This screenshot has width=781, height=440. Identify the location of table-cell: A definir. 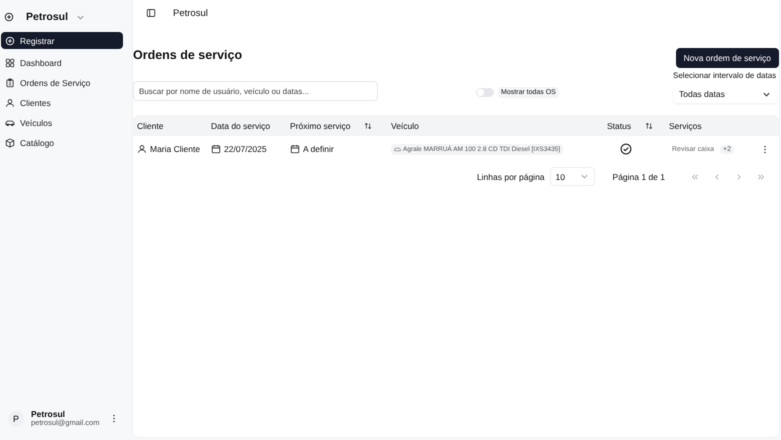
(318, 149).